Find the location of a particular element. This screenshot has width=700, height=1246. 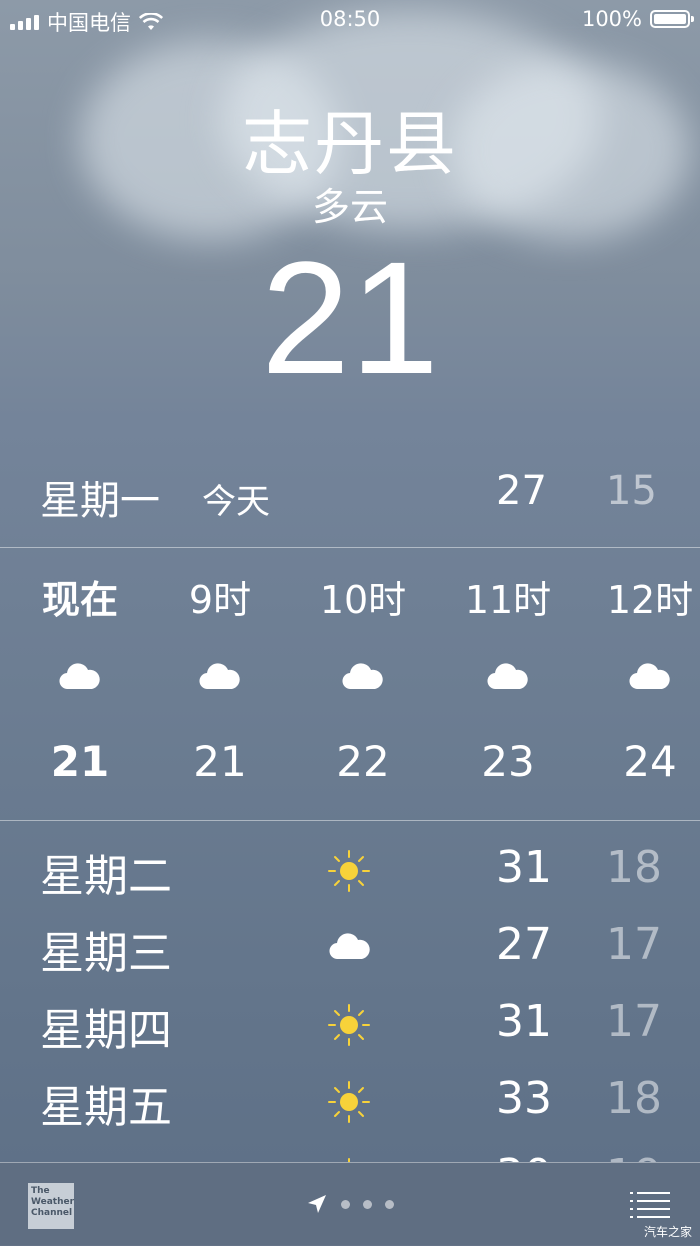

battery-icon is located at coordinates (672, 19).